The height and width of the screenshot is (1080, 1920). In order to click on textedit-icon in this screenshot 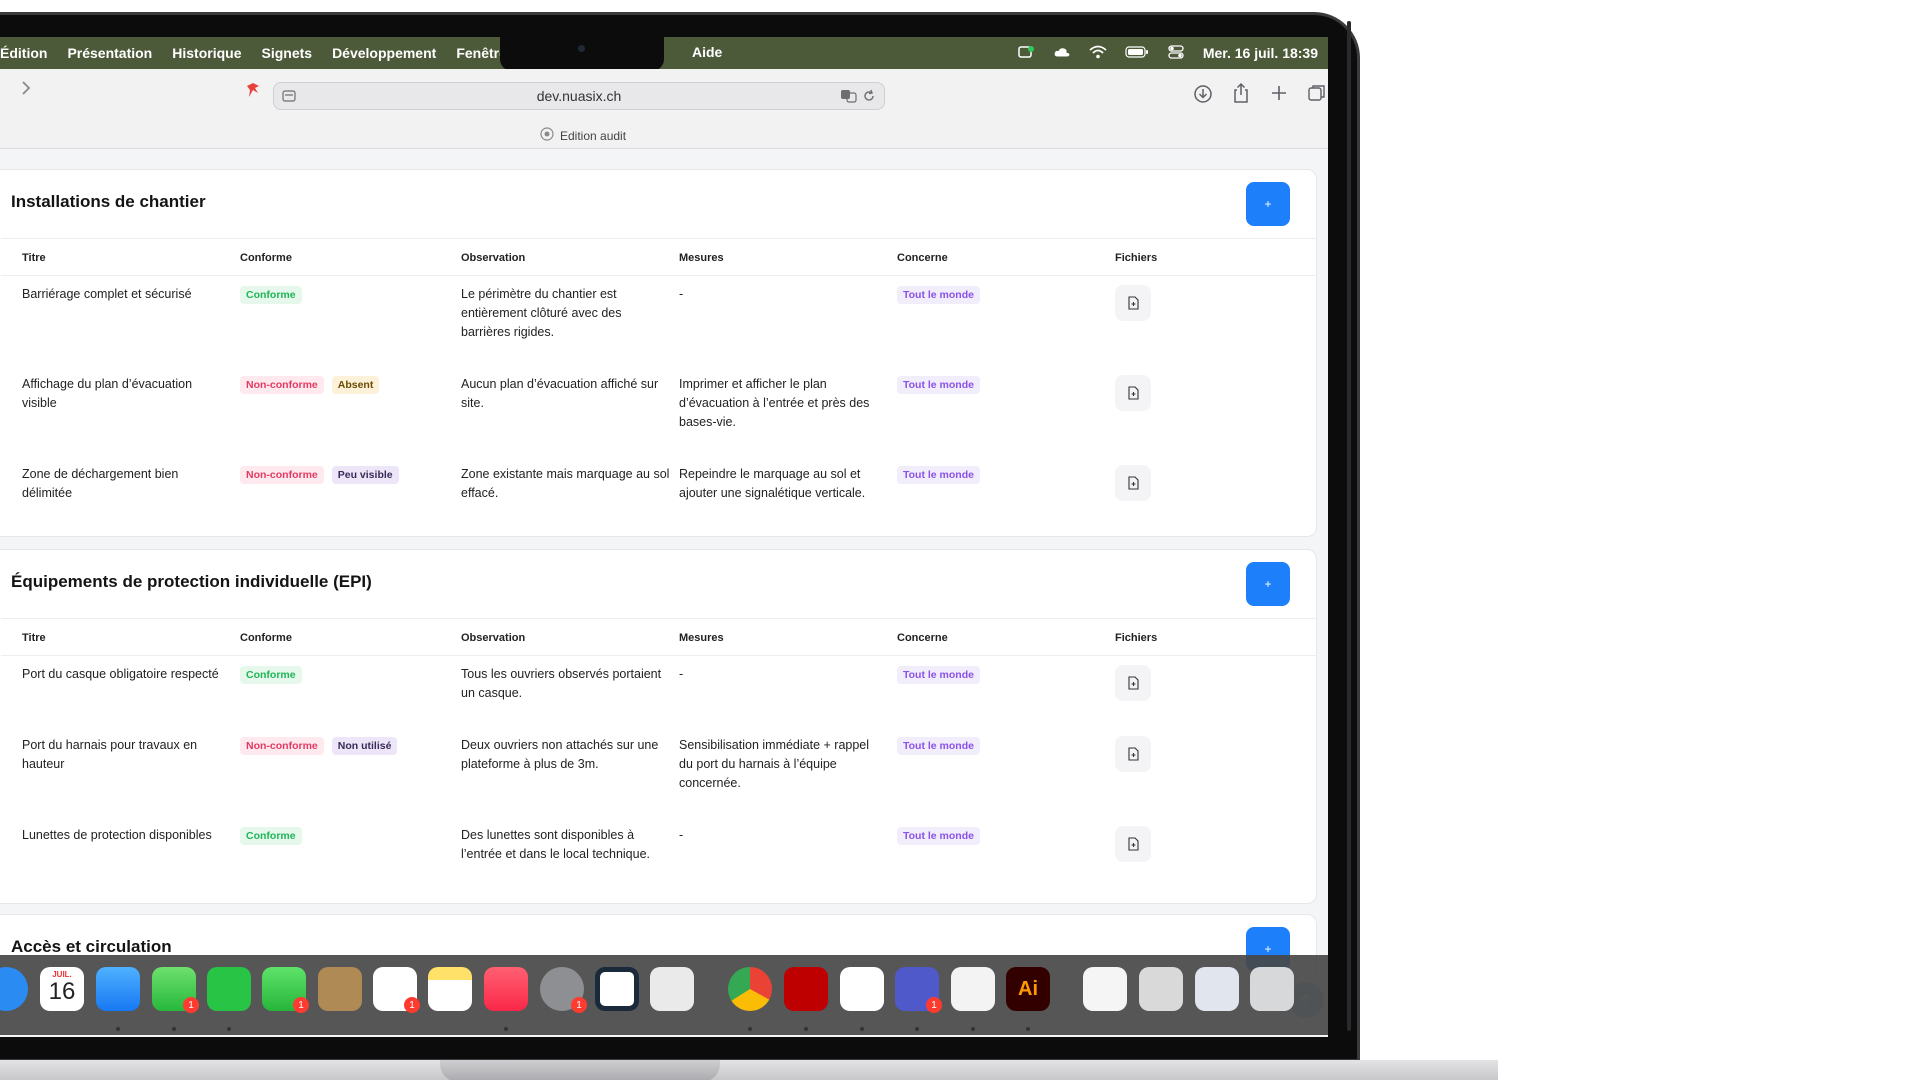, I will do `click(973, 989)`.